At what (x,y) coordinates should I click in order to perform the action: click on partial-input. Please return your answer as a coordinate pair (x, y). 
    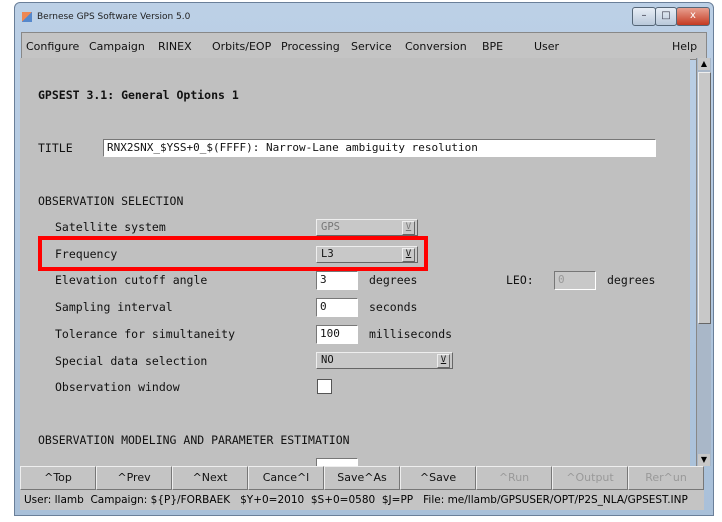
    Looking at the image, I should click on (337, 462).